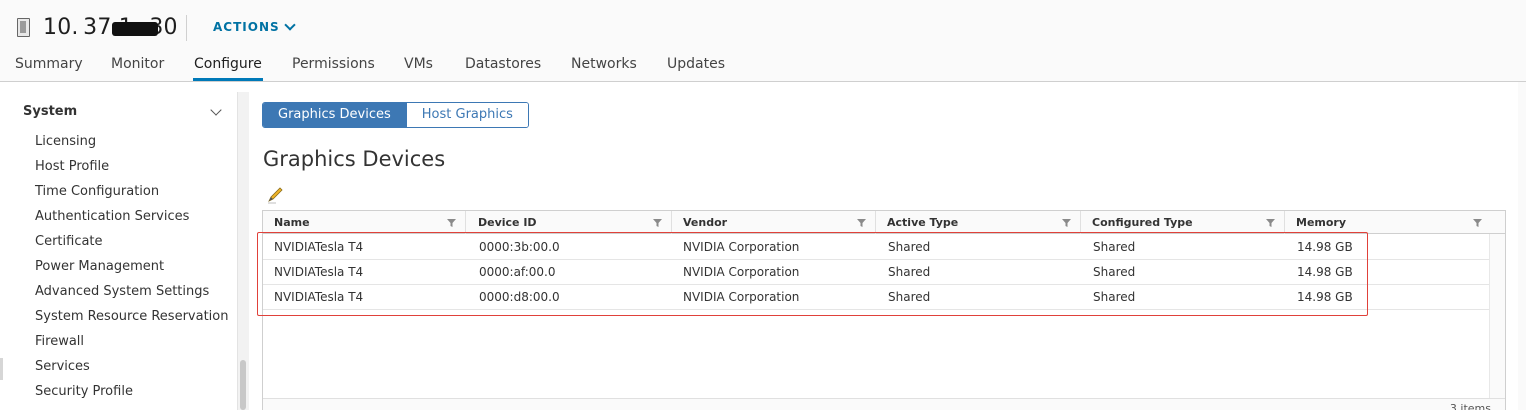 This screenshot has height=410, width=1526. I want to click on sidebar-item-services: Services, so click(62, 366).